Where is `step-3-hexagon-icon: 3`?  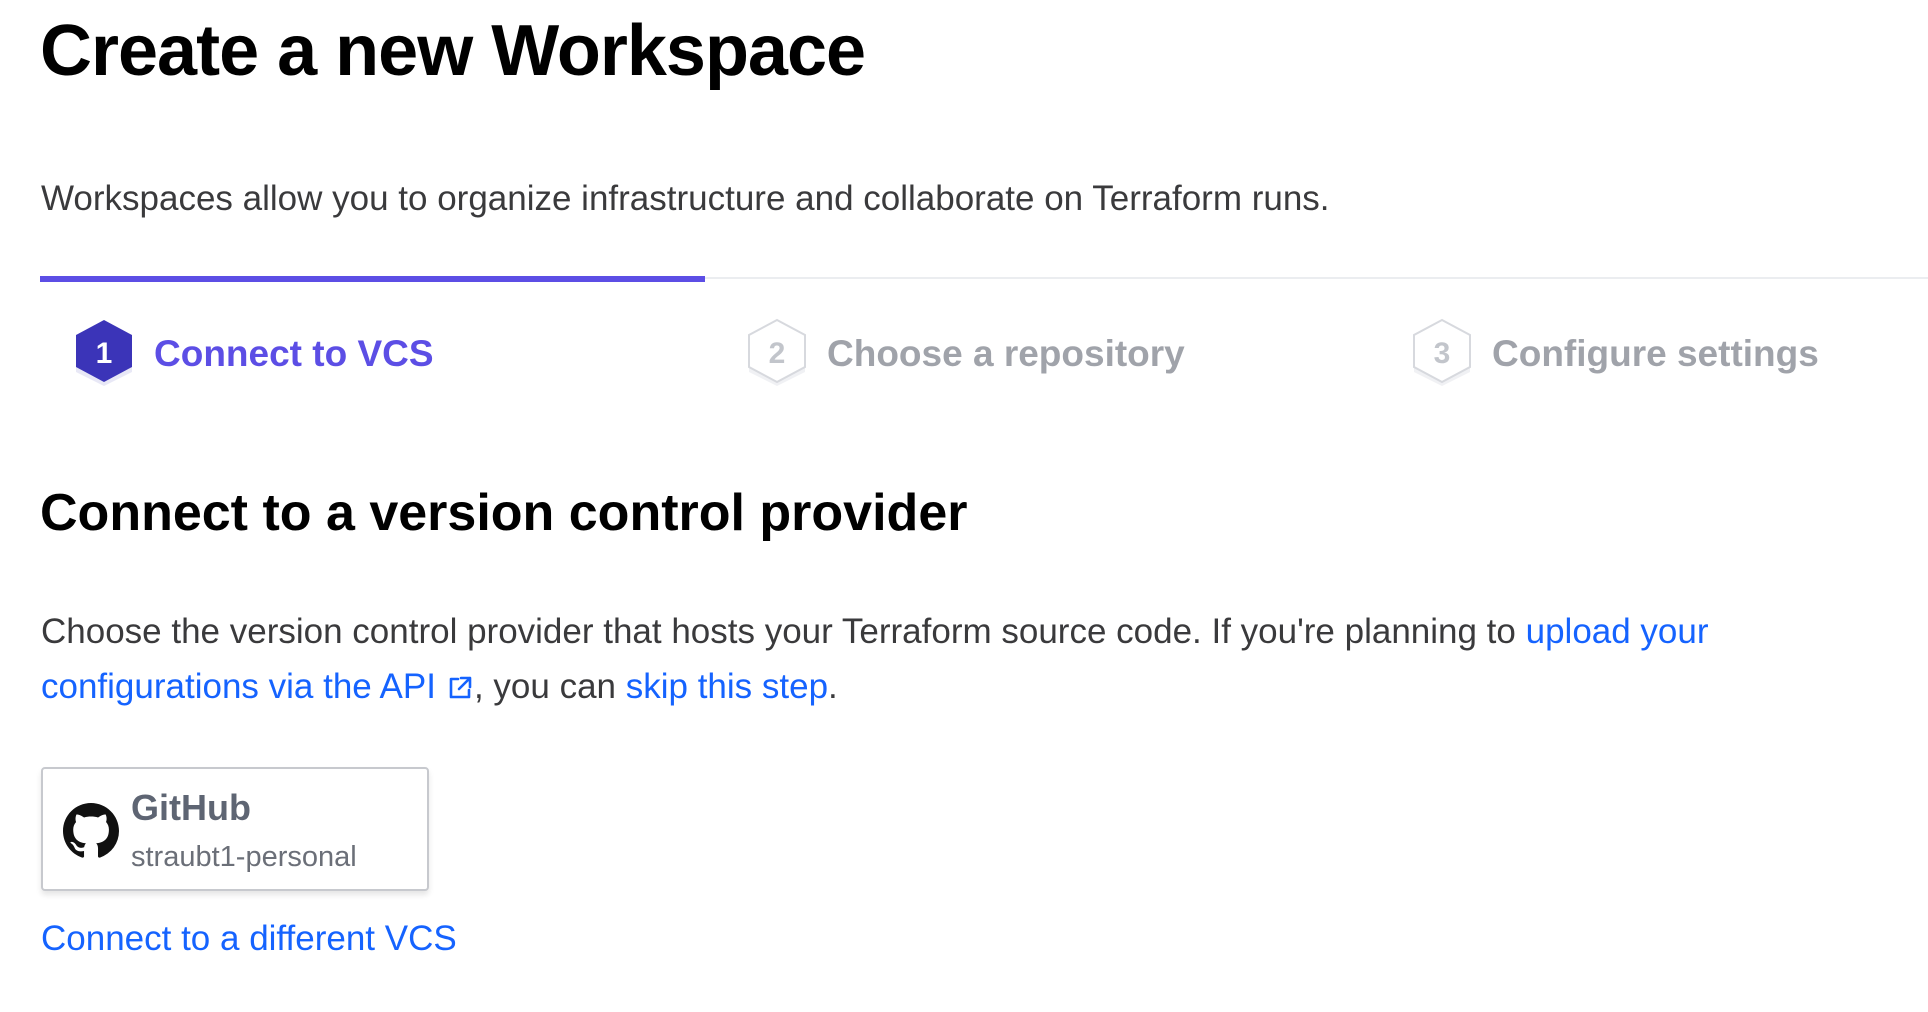
step-3-hexagon-icon: 3 is located at coordinates (1442, 354).